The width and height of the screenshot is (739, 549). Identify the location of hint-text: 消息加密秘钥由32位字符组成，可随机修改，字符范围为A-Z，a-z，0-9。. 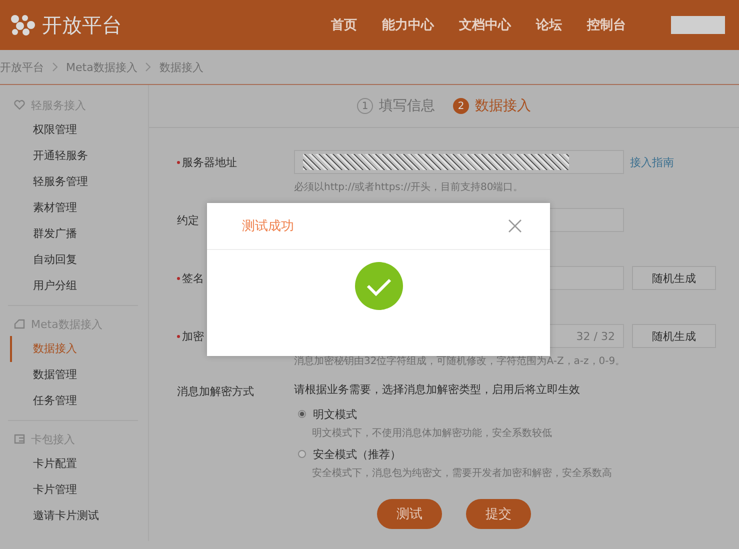
(460, 361).